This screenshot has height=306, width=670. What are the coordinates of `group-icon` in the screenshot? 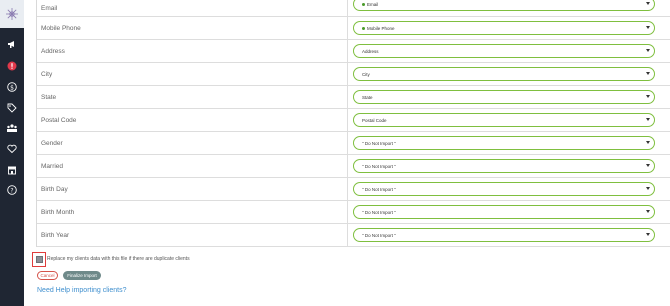 It's located at (12, 128).